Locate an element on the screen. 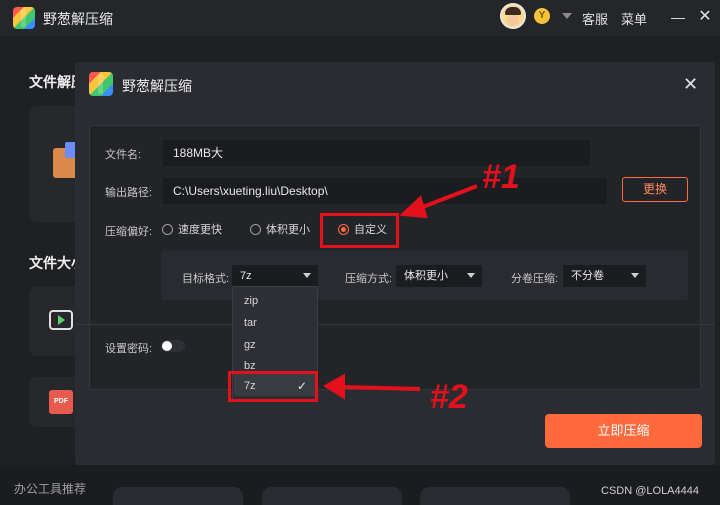  annotation-label-1: #1 is located at coordinates (501, 177).